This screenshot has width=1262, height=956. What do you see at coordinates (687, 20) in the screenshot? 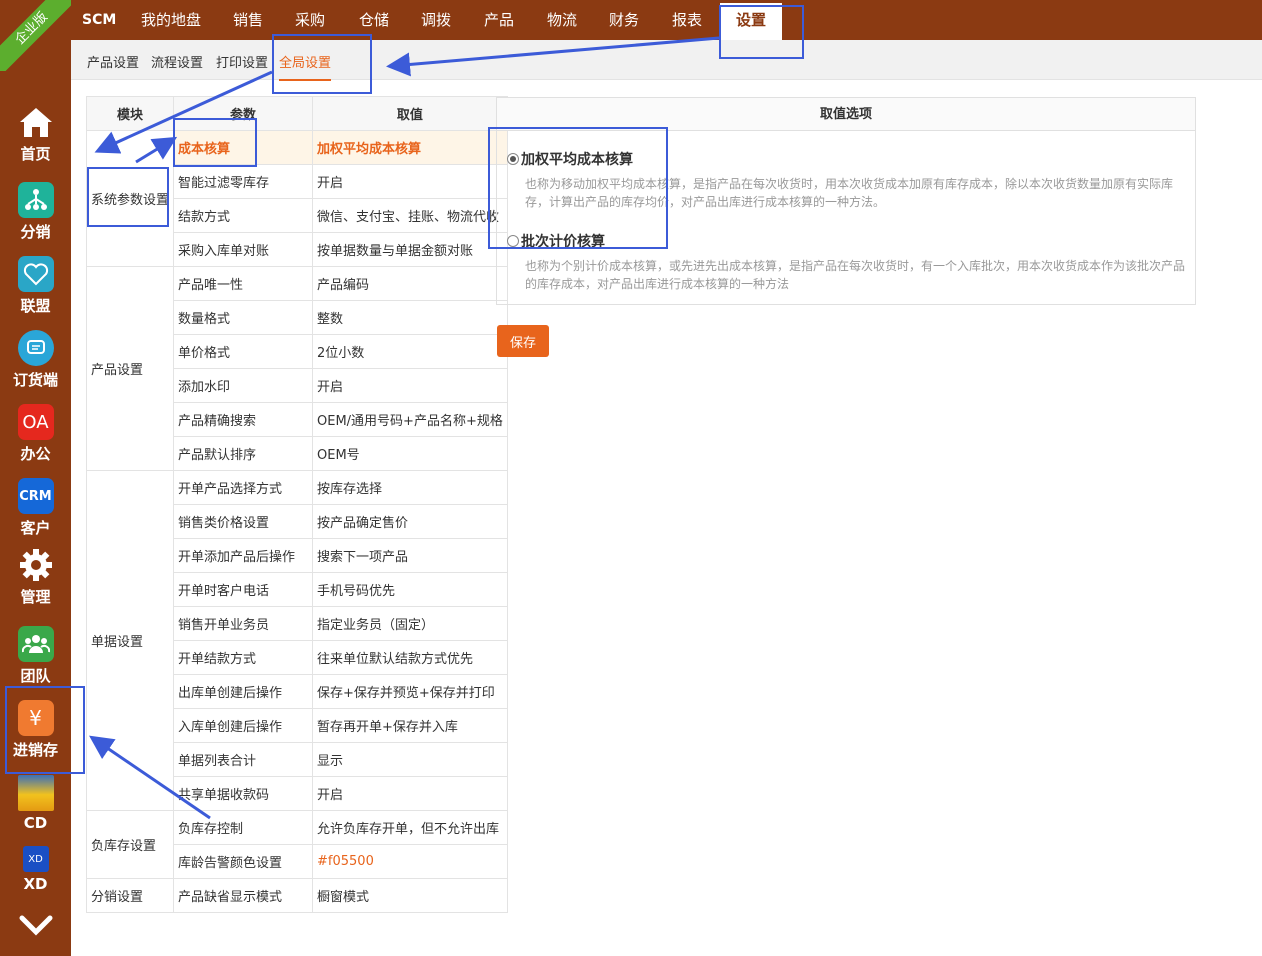
I see `nav-item-report: 报表` at bounding box center [687, 20].